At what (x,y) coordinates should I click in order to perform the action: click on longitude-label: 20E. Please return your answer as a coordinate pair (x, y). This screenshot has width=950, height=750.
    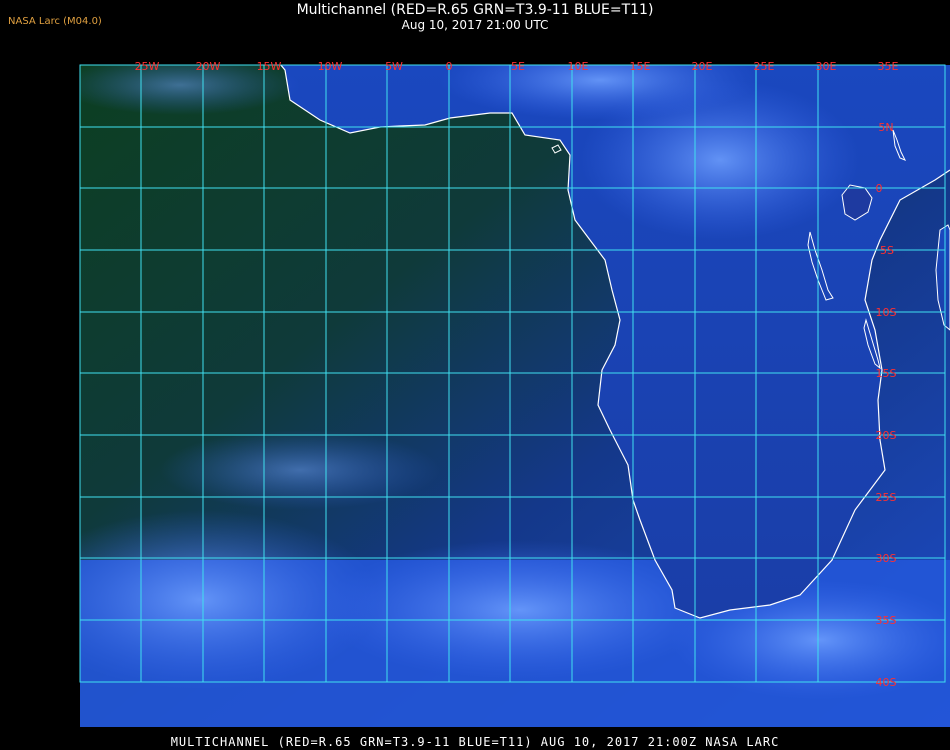
    Looking at the image, I should click on (702, 66).